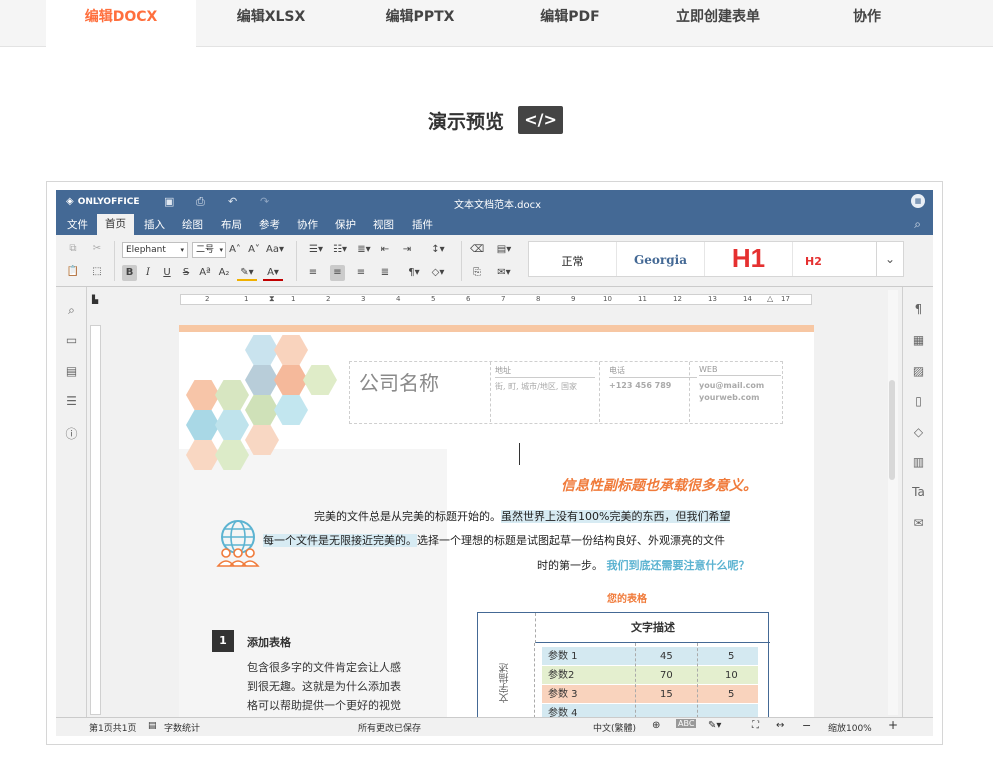 This screenshot has height=762, width=993. Describe the element at coordinates (272, 299) in the screenshot. I see `indent-marker-icon: ⧗` at that location.